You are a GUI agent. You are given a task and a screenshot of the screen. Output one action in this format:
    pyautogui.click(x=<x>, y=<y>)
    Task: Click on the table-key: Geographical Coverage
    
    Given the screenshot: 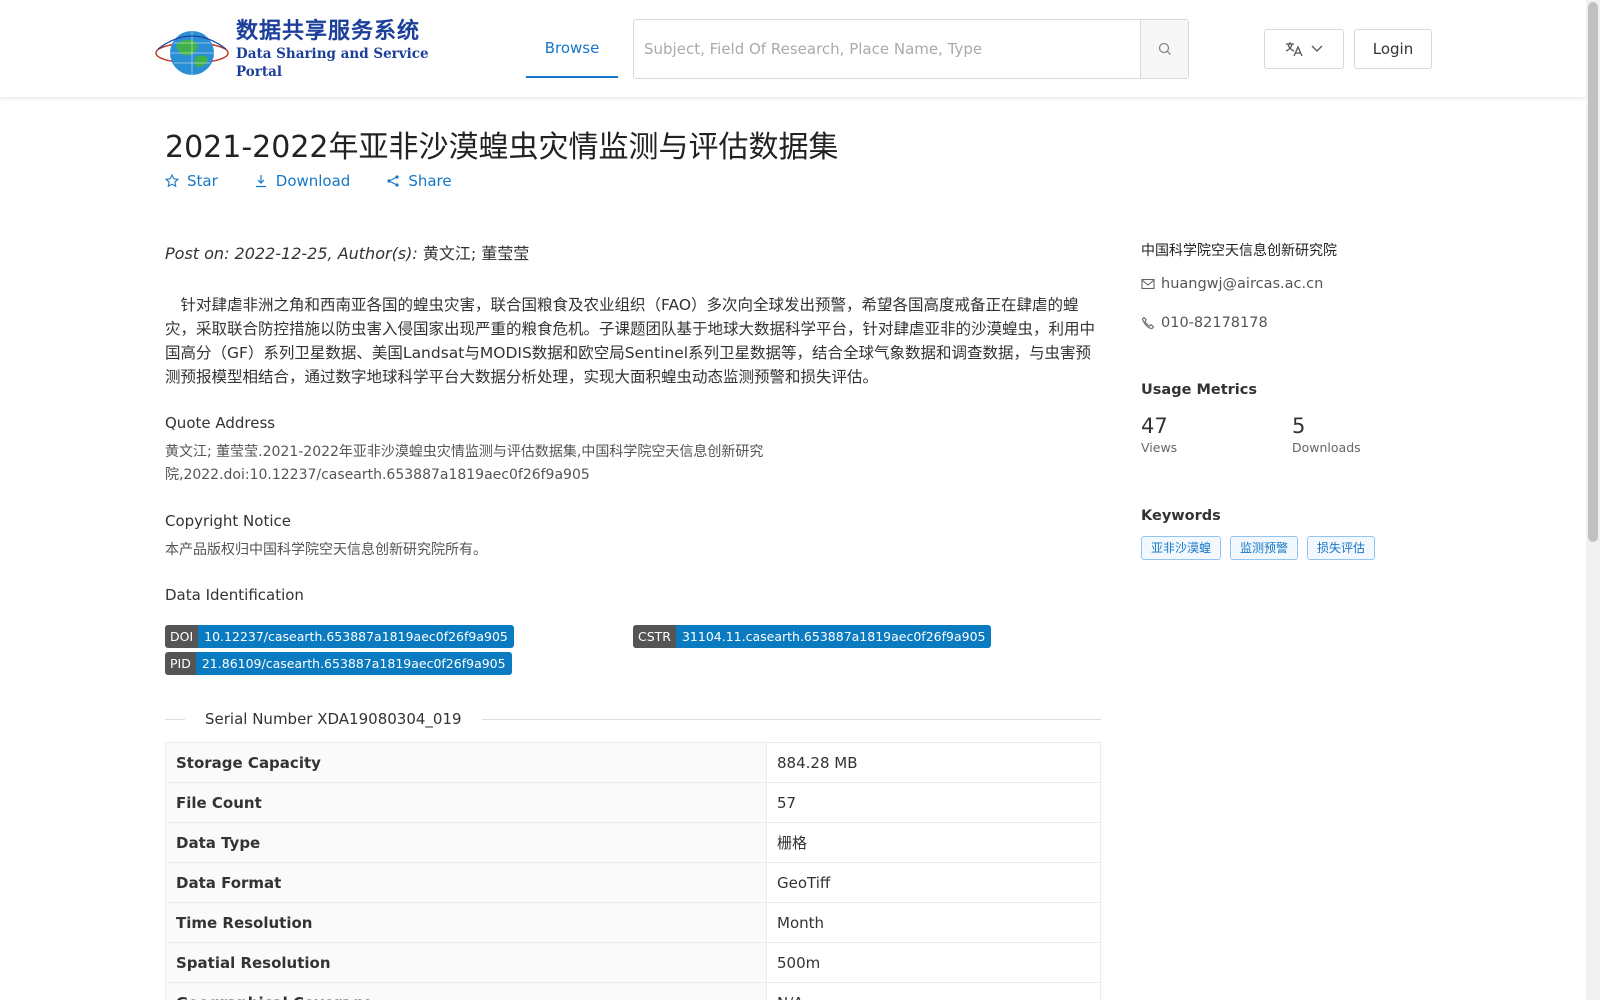 What is the action you would take?
    pyautogui.click(x=466, y=991)
    